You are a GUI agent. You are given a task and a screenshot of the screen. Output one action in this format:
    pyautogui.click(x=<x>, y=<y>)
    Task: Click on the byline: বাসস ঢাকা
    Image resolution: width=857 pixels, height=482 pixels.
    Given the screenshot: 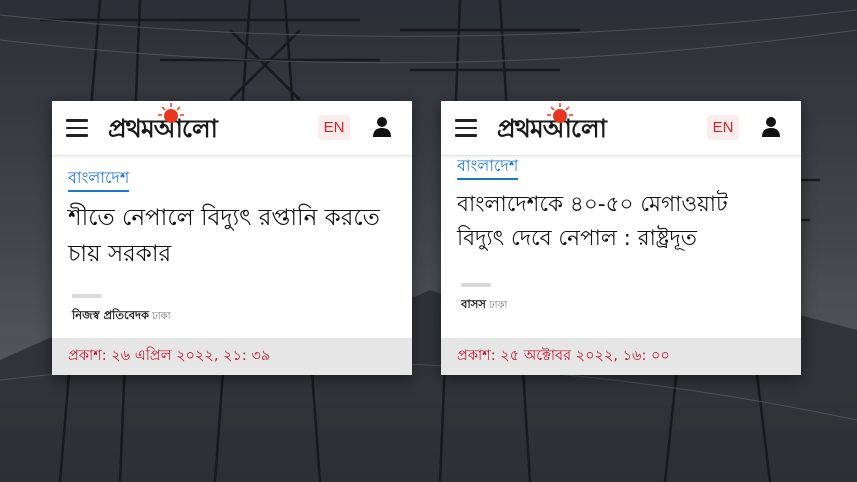 What is the action you would take?
    pyautogui.click(x=484, y=305)
    